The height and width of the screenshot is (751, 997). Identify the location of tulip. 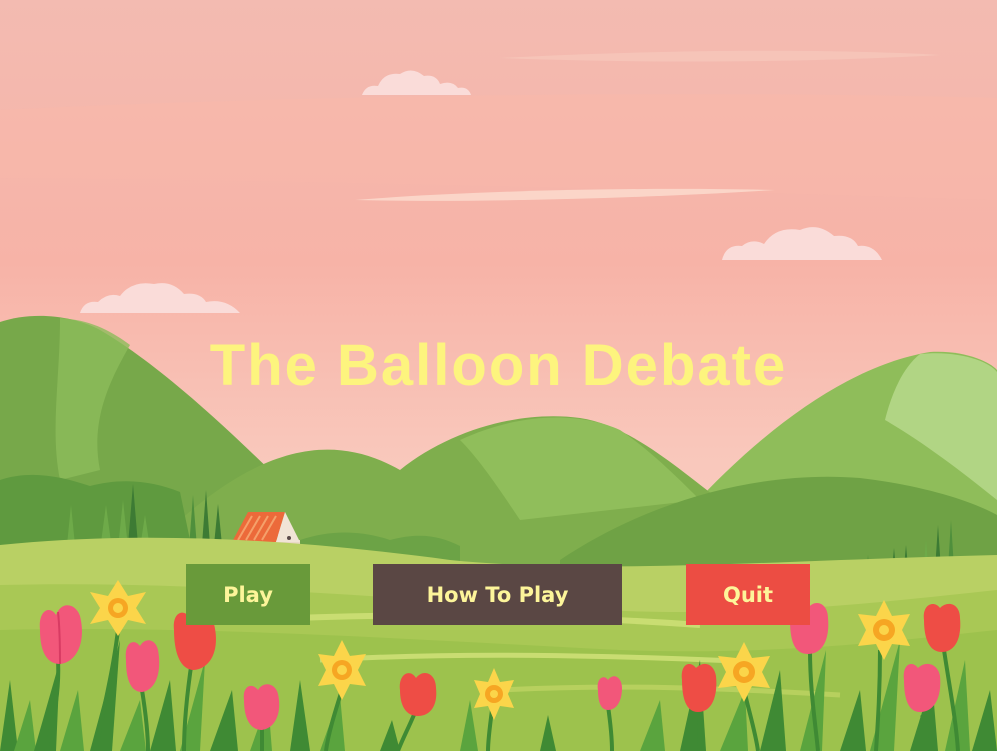
(418, 694).